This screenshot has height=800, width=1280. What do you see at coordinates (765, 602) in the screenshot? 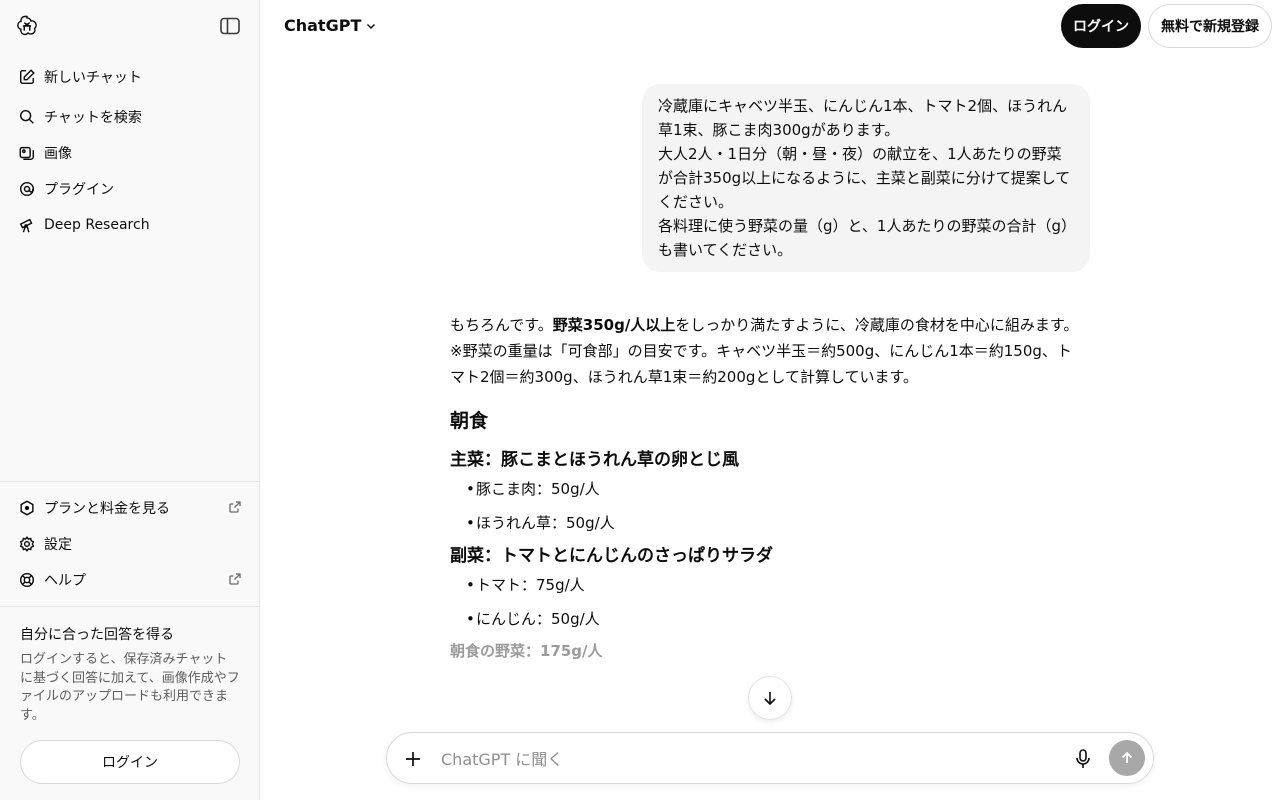
I see `breakfast-side-list: トマト：75g/人 にんじん：50g/人` at bounding box center [765, 602].